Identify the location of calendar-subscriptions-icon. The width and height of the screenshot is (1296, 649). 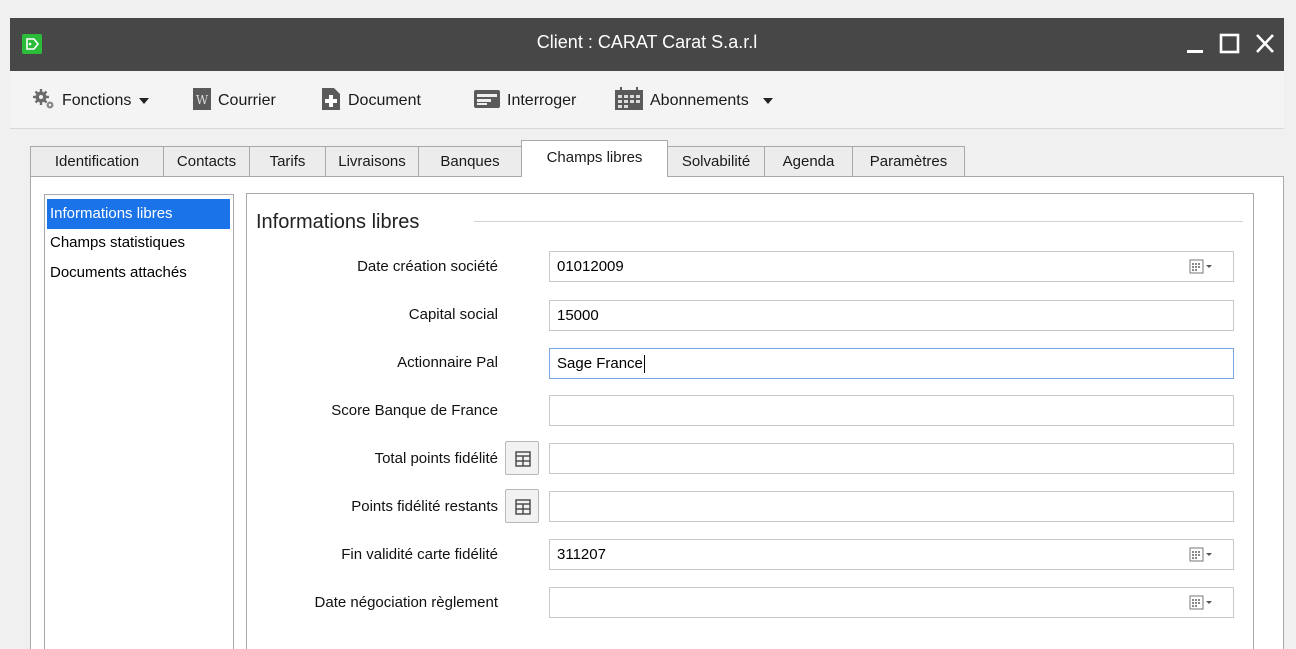
(629, 101).